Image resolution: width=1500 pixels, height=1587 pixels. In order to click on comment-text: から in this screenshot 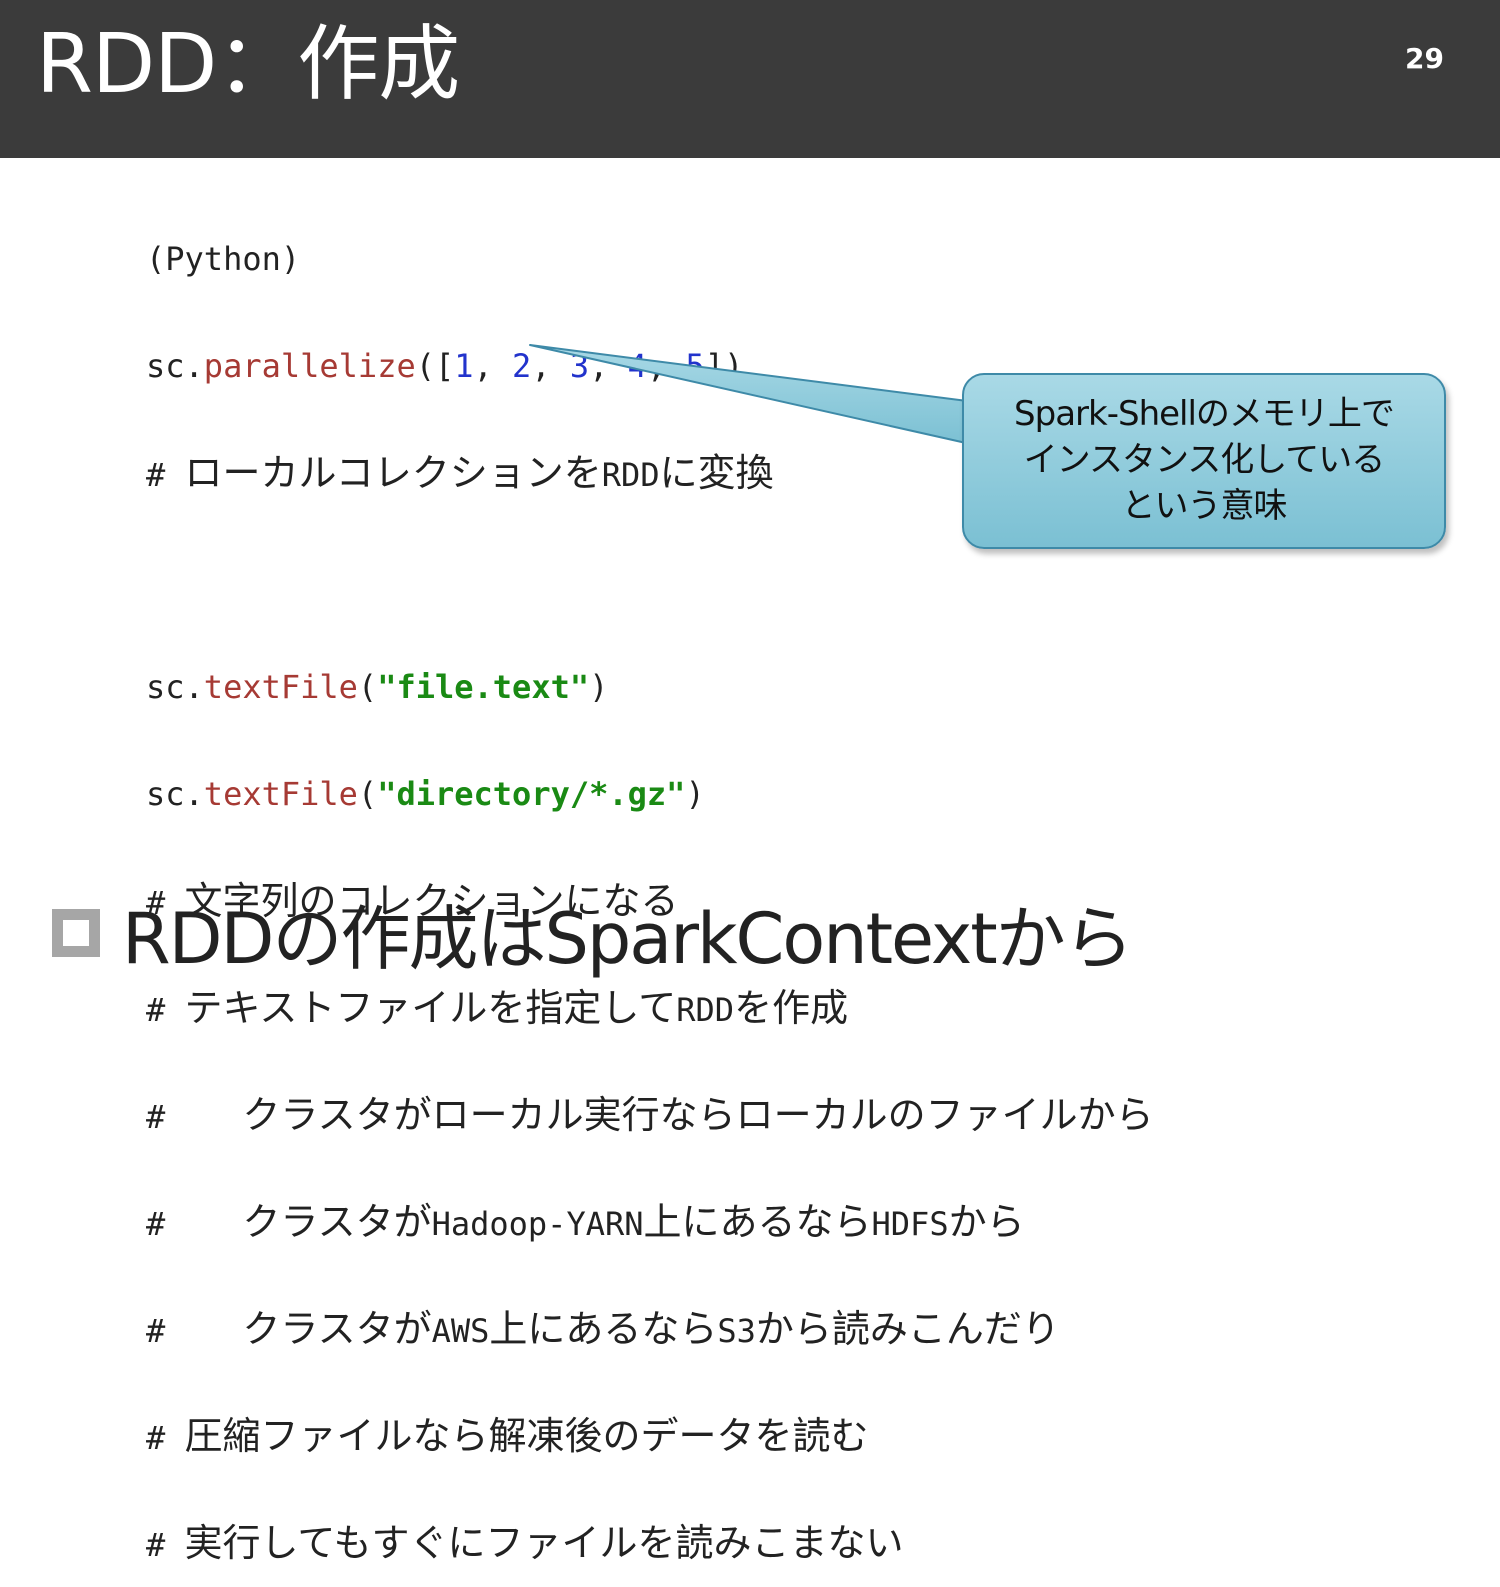, I will do `click(986, 1222)`.